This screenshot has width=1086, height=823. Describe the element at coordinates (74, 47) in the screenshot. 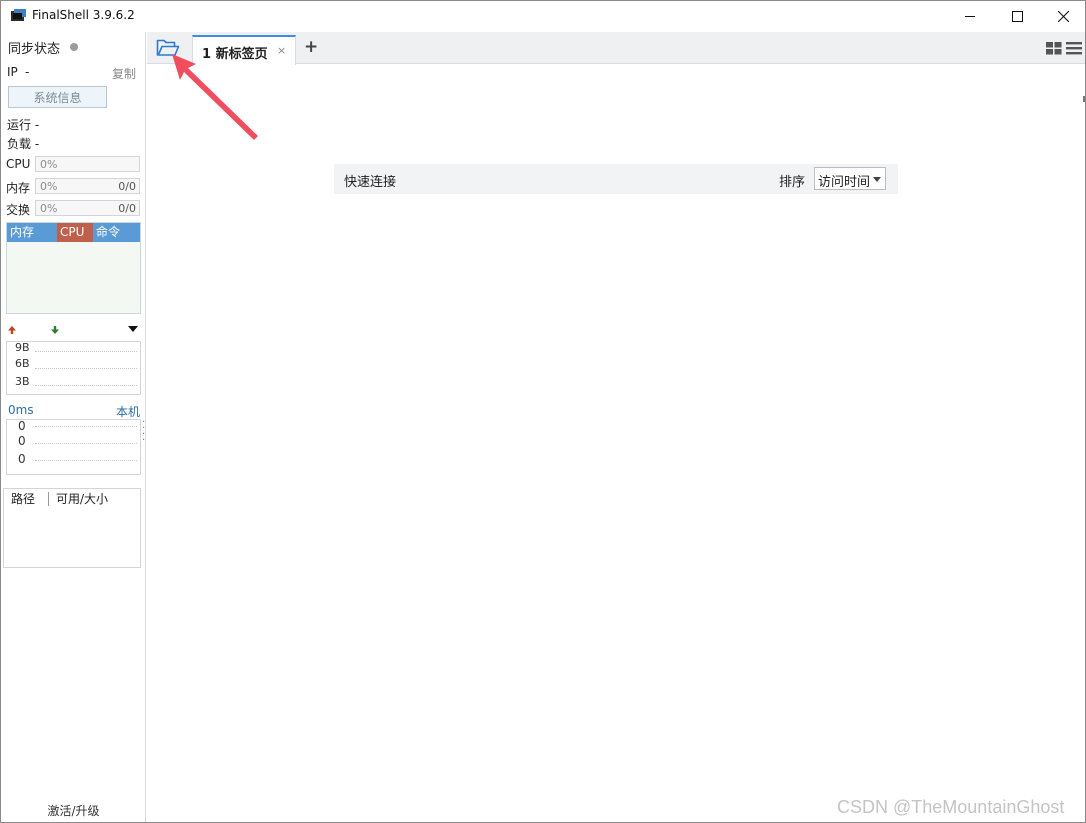

I see `sync-status-dot` at that location.